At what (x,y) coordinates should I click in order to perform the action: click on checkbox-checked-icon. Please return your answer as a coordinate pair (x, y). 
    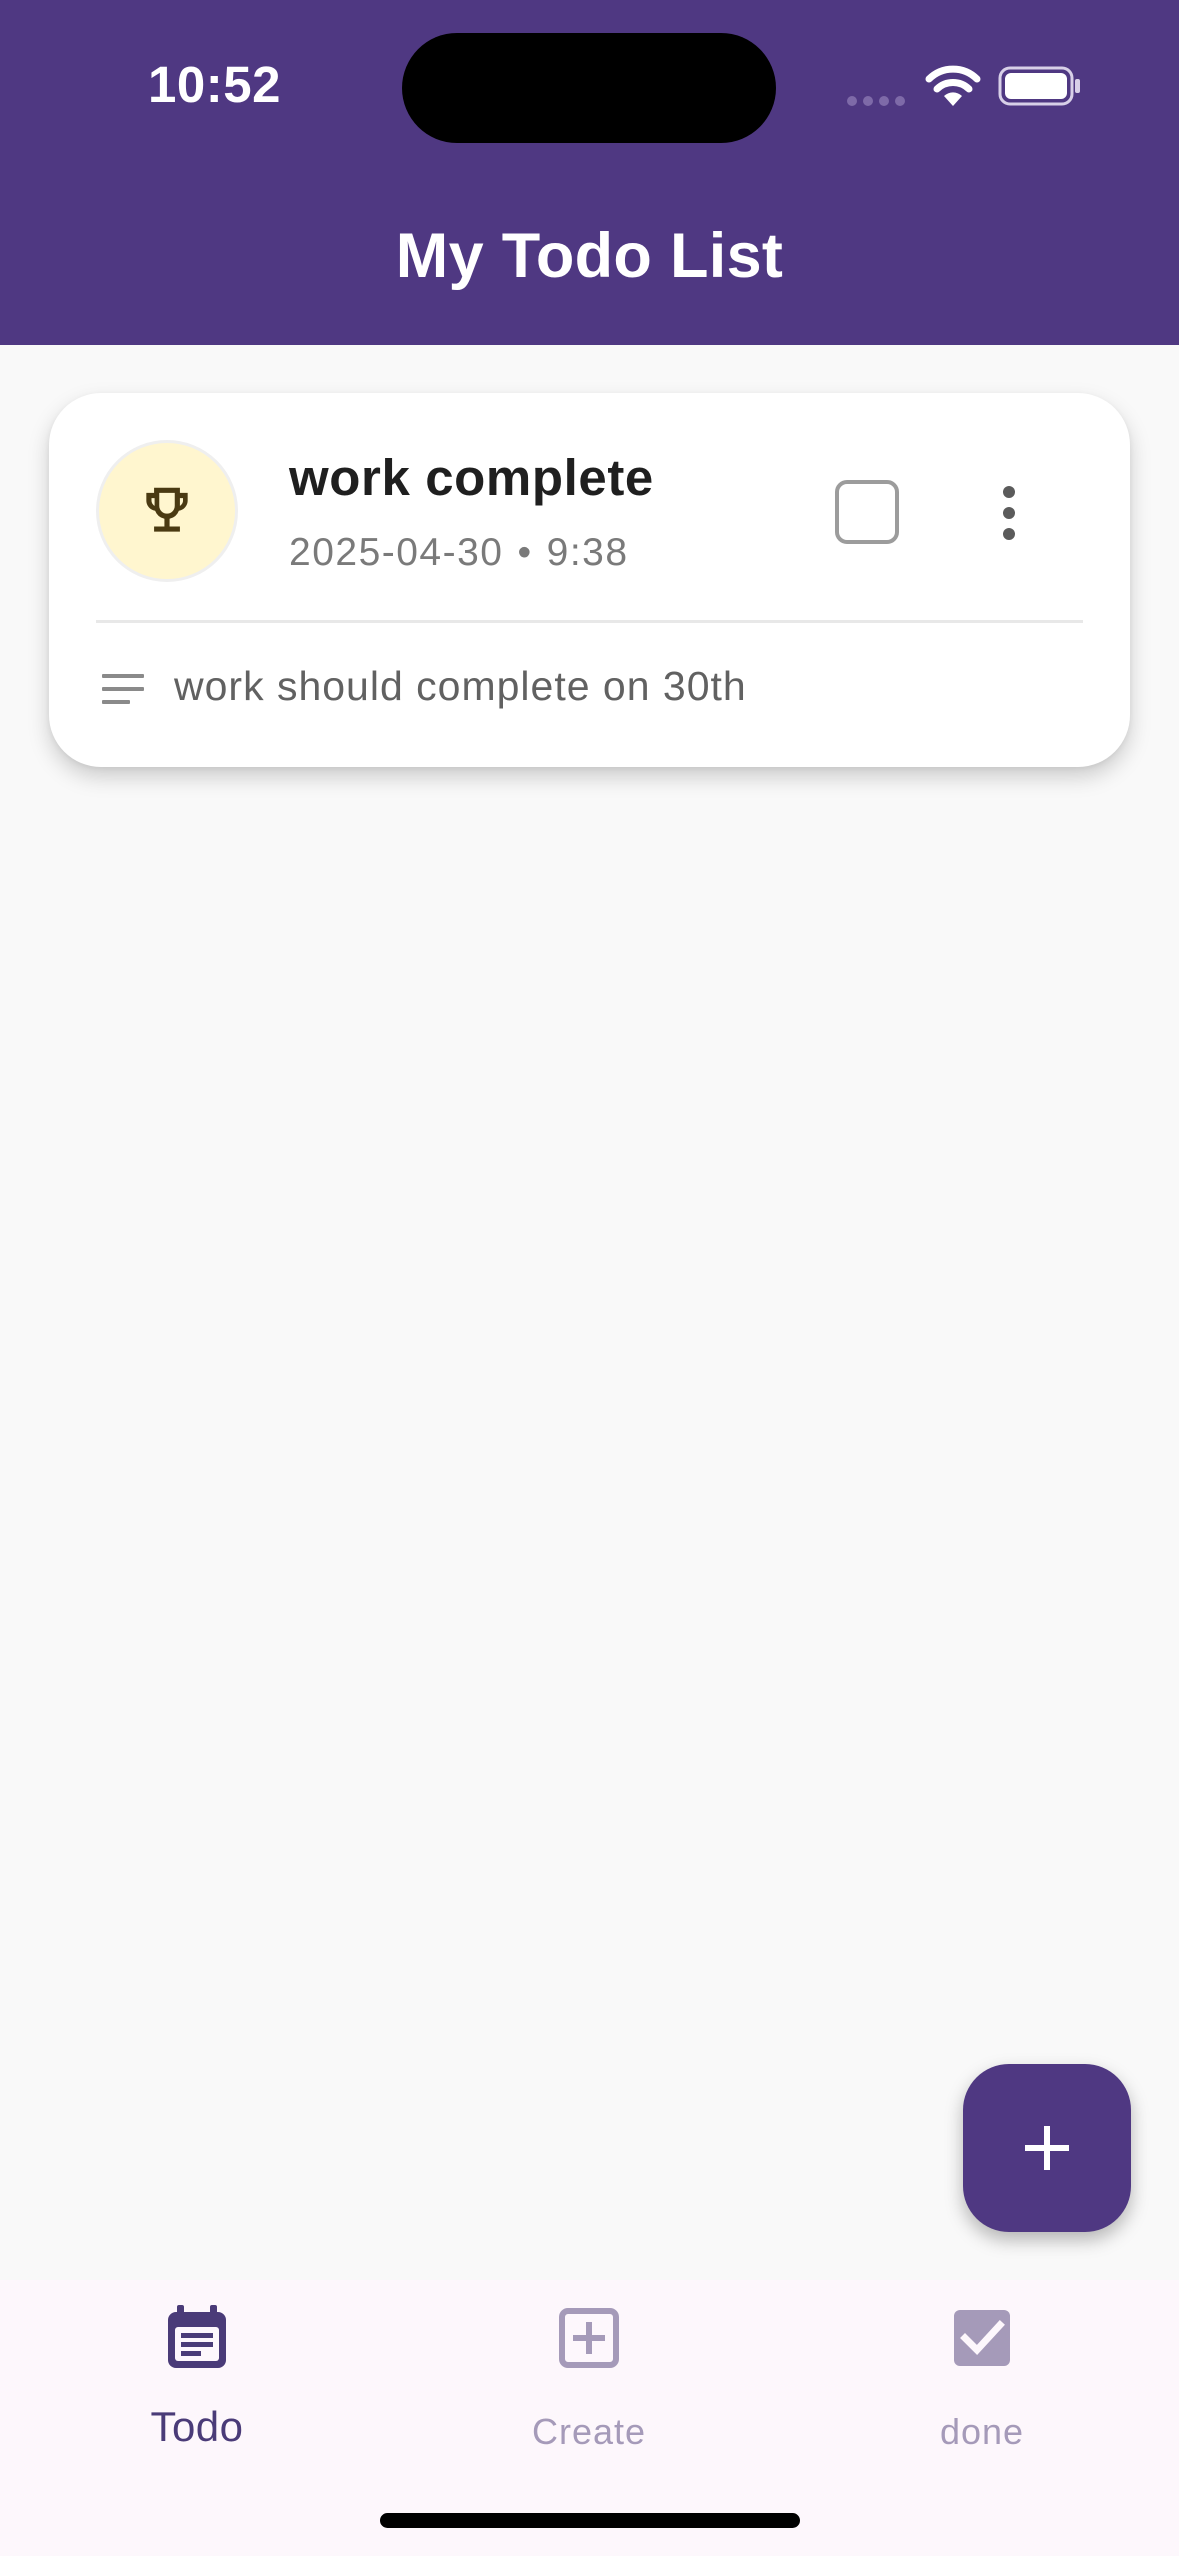
    Looking at the image, I should click on (982, 2338).